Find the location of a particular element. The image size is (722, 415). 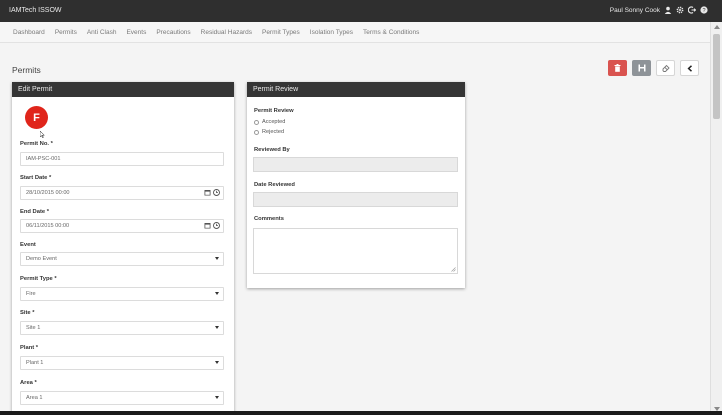

scroll-up-arrow is located at coordinates (717, 27).